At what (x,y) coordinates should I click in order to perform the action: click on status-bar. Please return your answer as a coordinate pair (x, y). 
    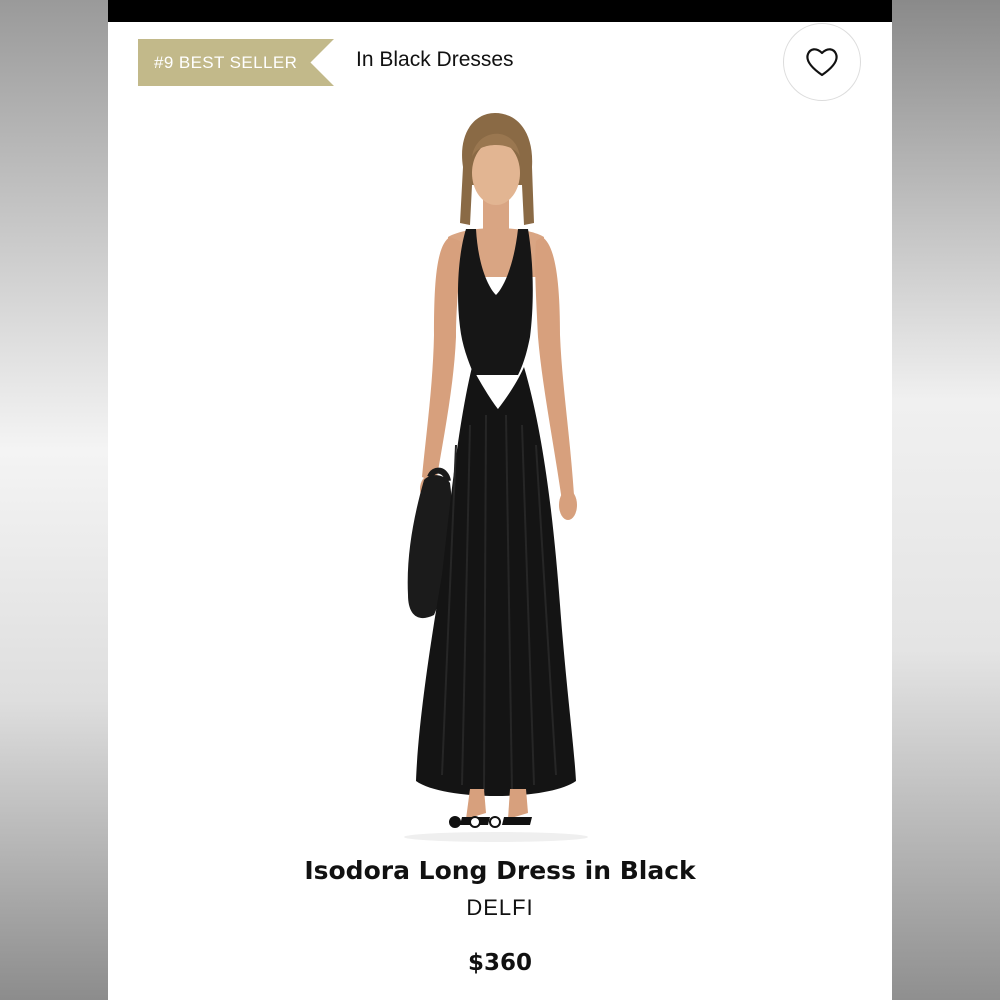
    Looking at the image, I should click on (500, 11).